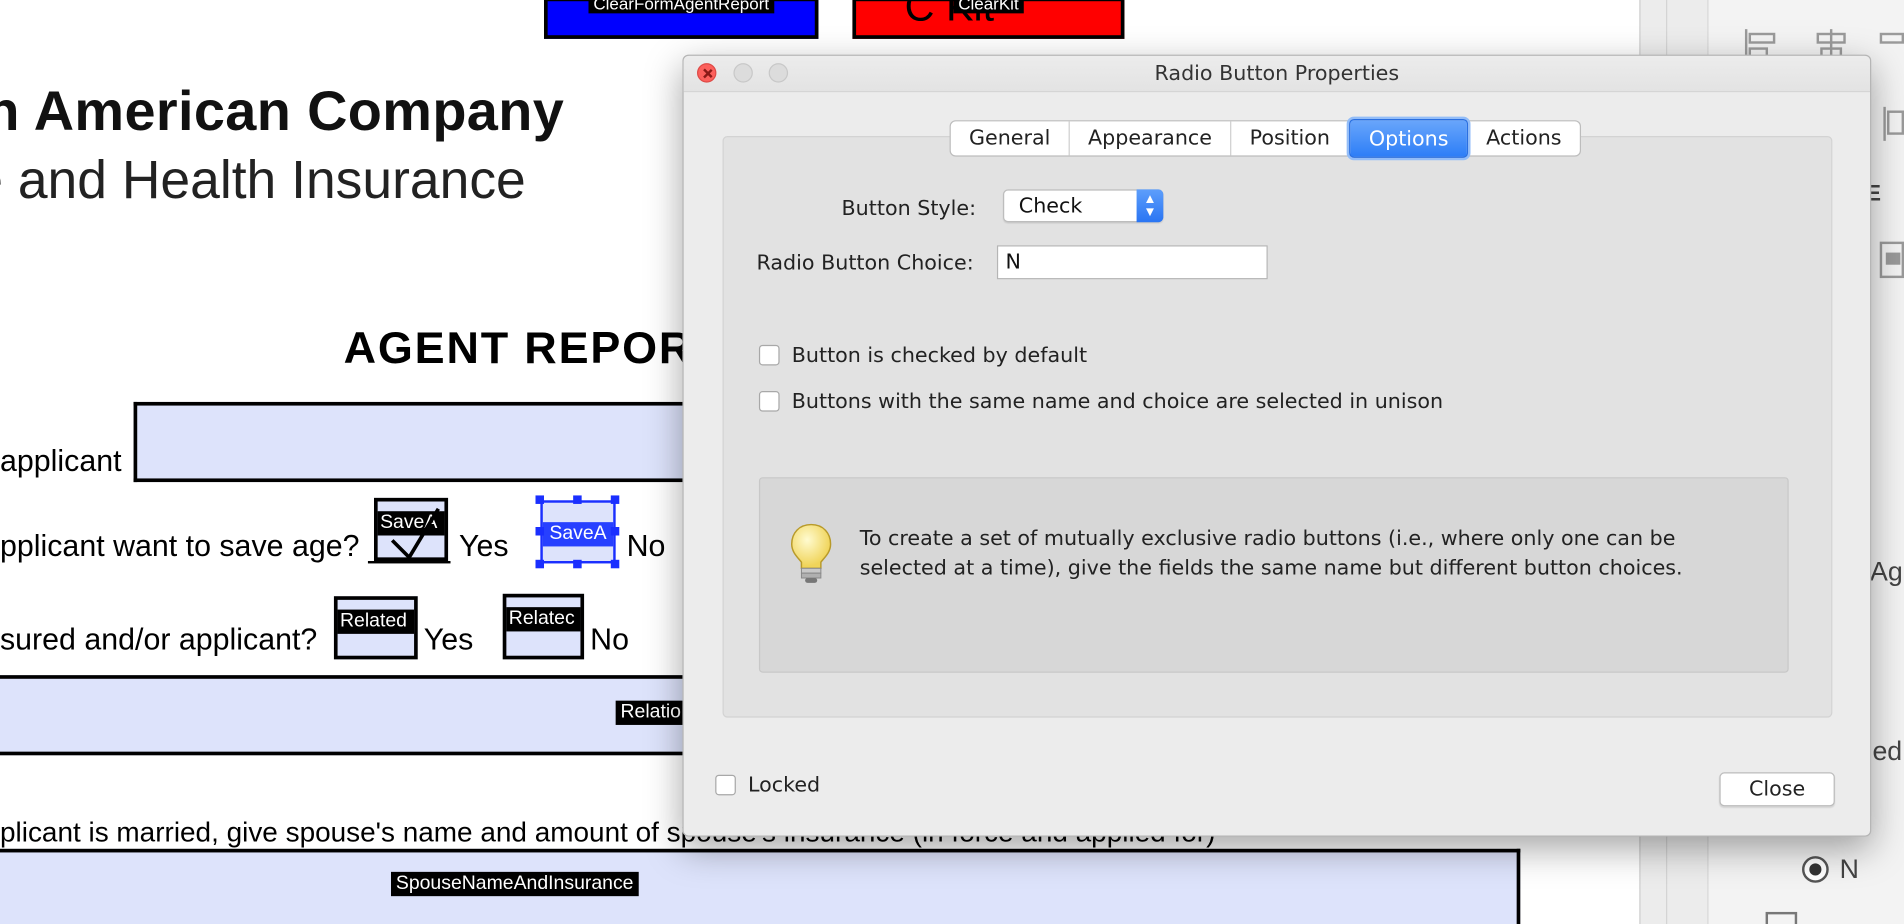 The width and height of the screenshot is (1904, 924). Describe the element at coordinates (1010, 138) in the screenshot. I see `tab-general: General` at that location.